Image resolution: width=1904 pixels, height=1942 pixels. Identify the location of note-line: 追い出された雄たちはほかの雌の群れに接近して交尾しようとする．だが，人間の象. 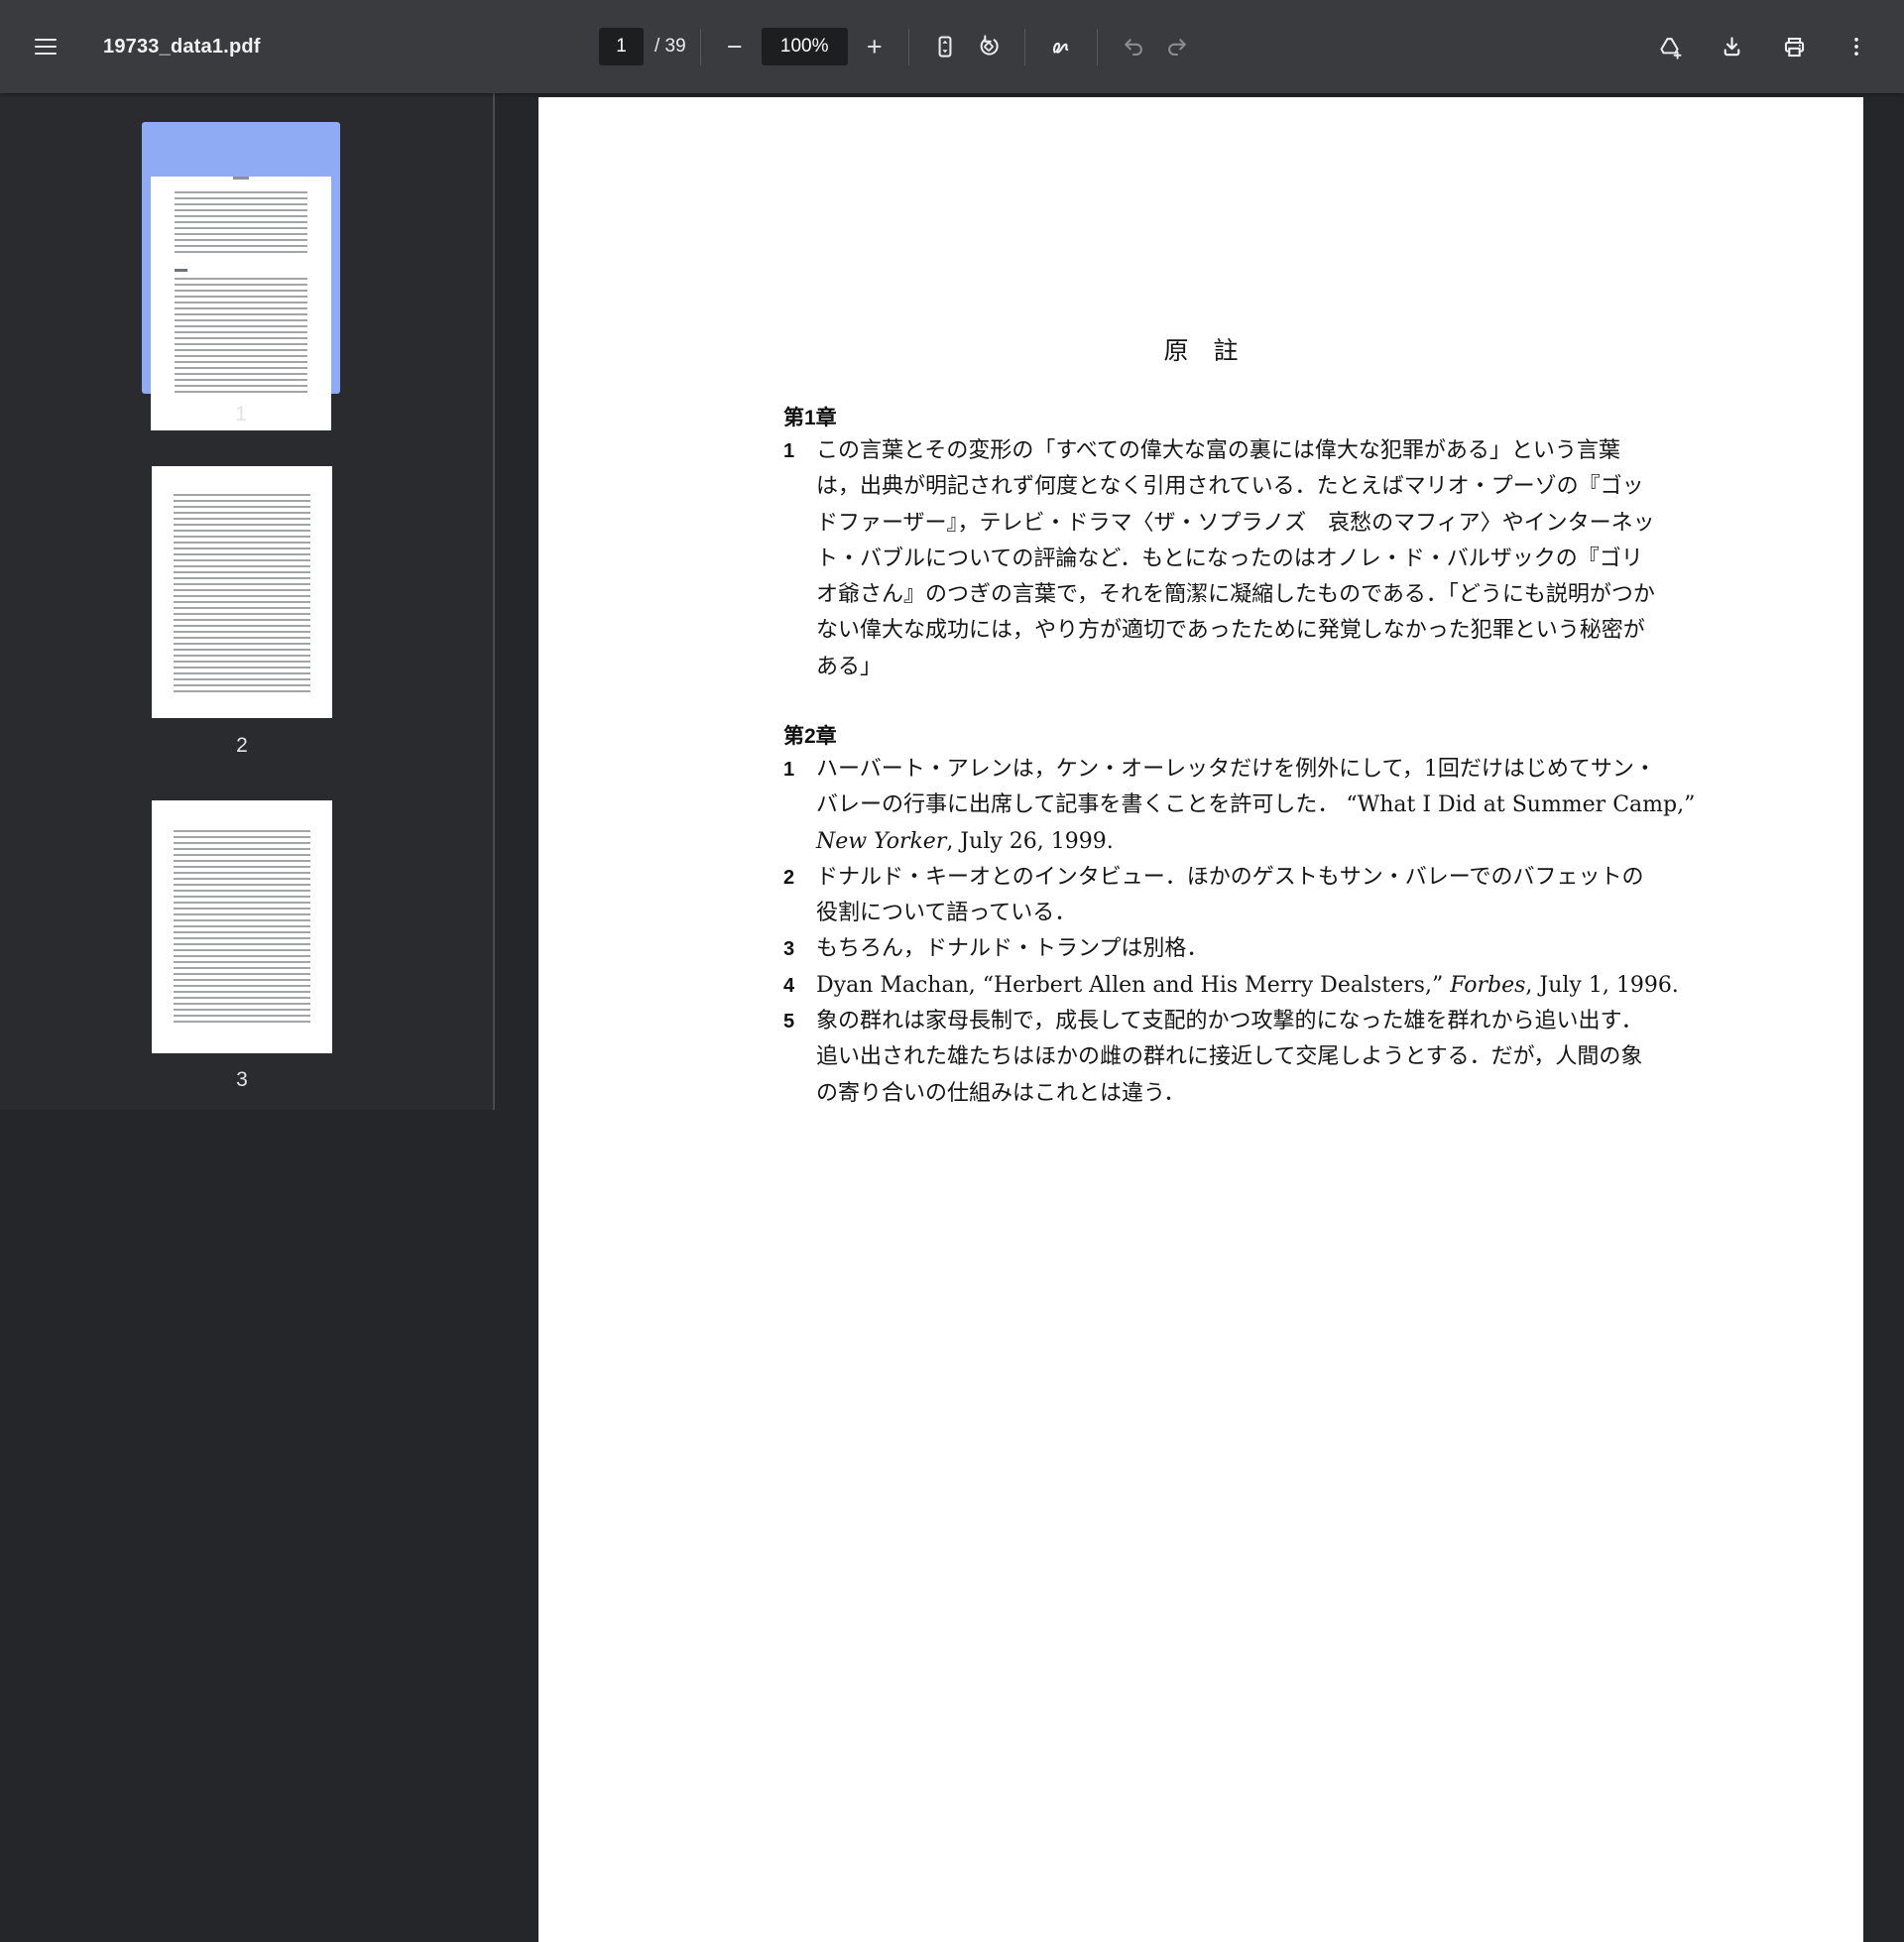
(1229, 1057).